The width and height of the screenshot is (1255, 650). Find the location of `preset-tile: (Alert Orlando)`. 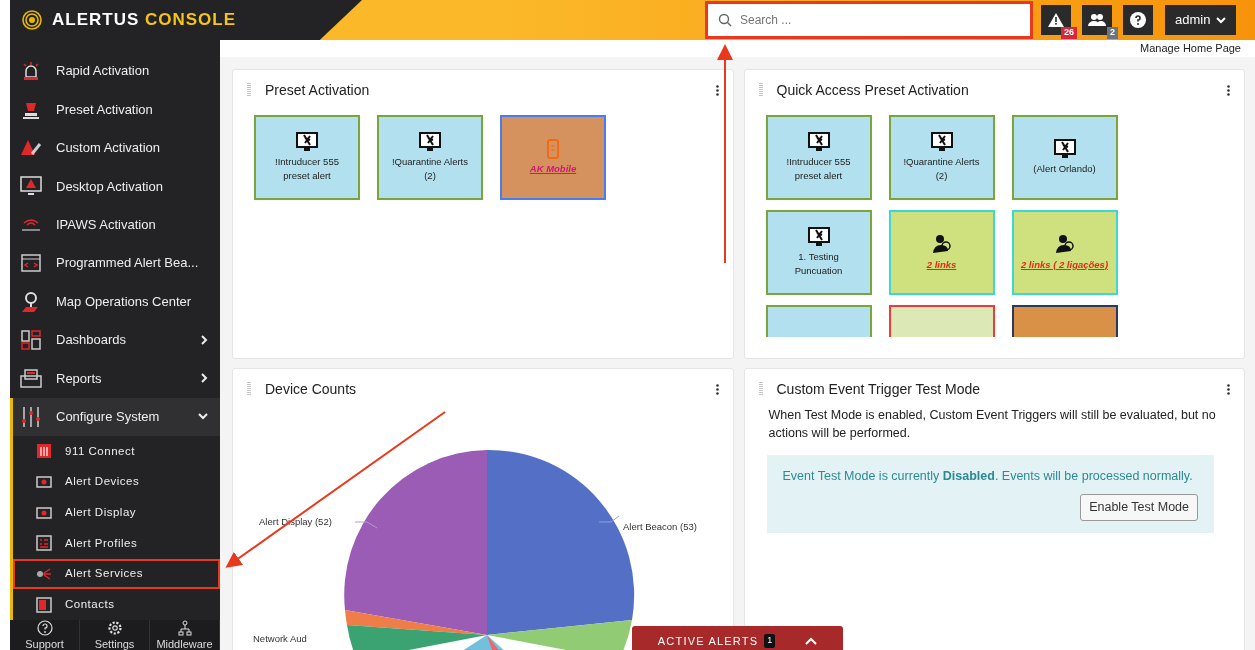

preset-tile: (Alert Orlando) is located at coordinates (1064, 157).